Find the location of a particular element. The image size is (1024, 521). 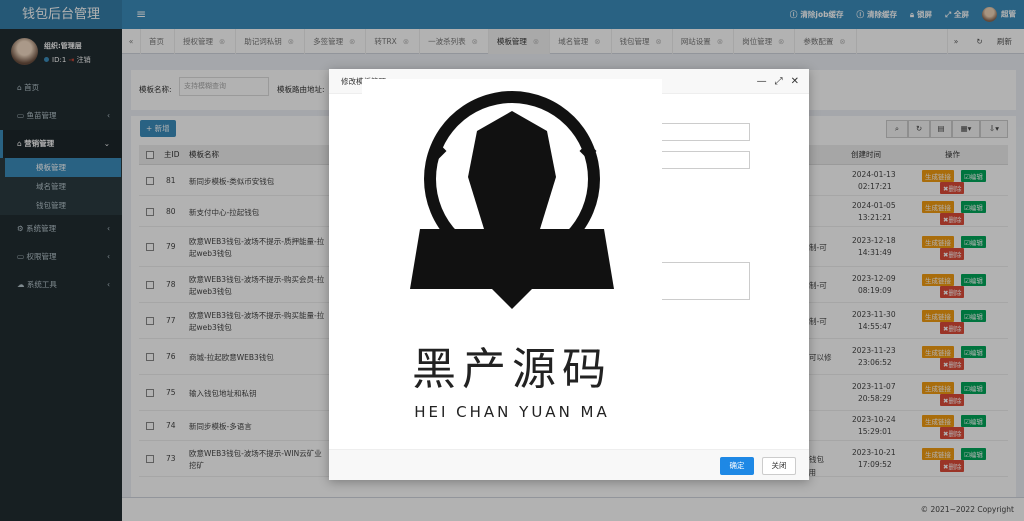

minimize-icon: — is located at coordinates (762, 81).